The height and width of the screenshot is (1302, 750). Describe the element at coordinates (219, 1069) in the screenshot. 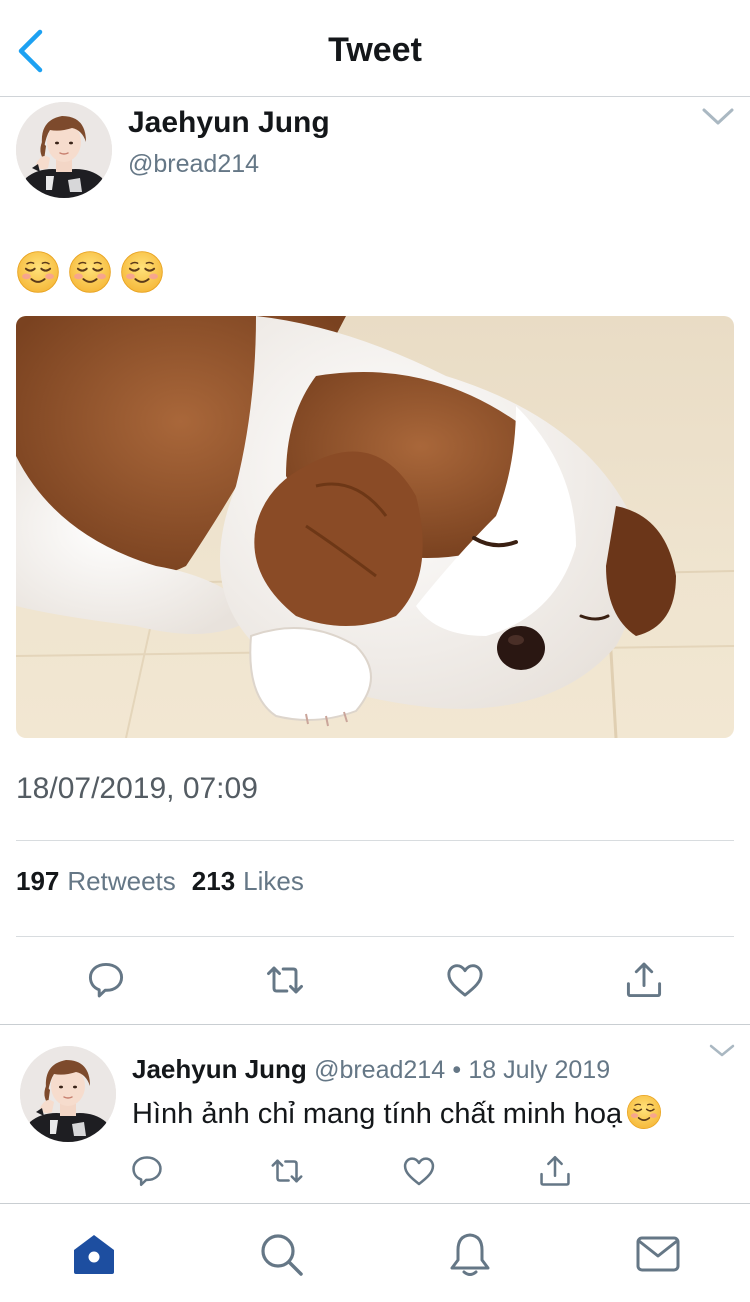

I see `reply-author-display-name: Jaehyun Jung` at that location.